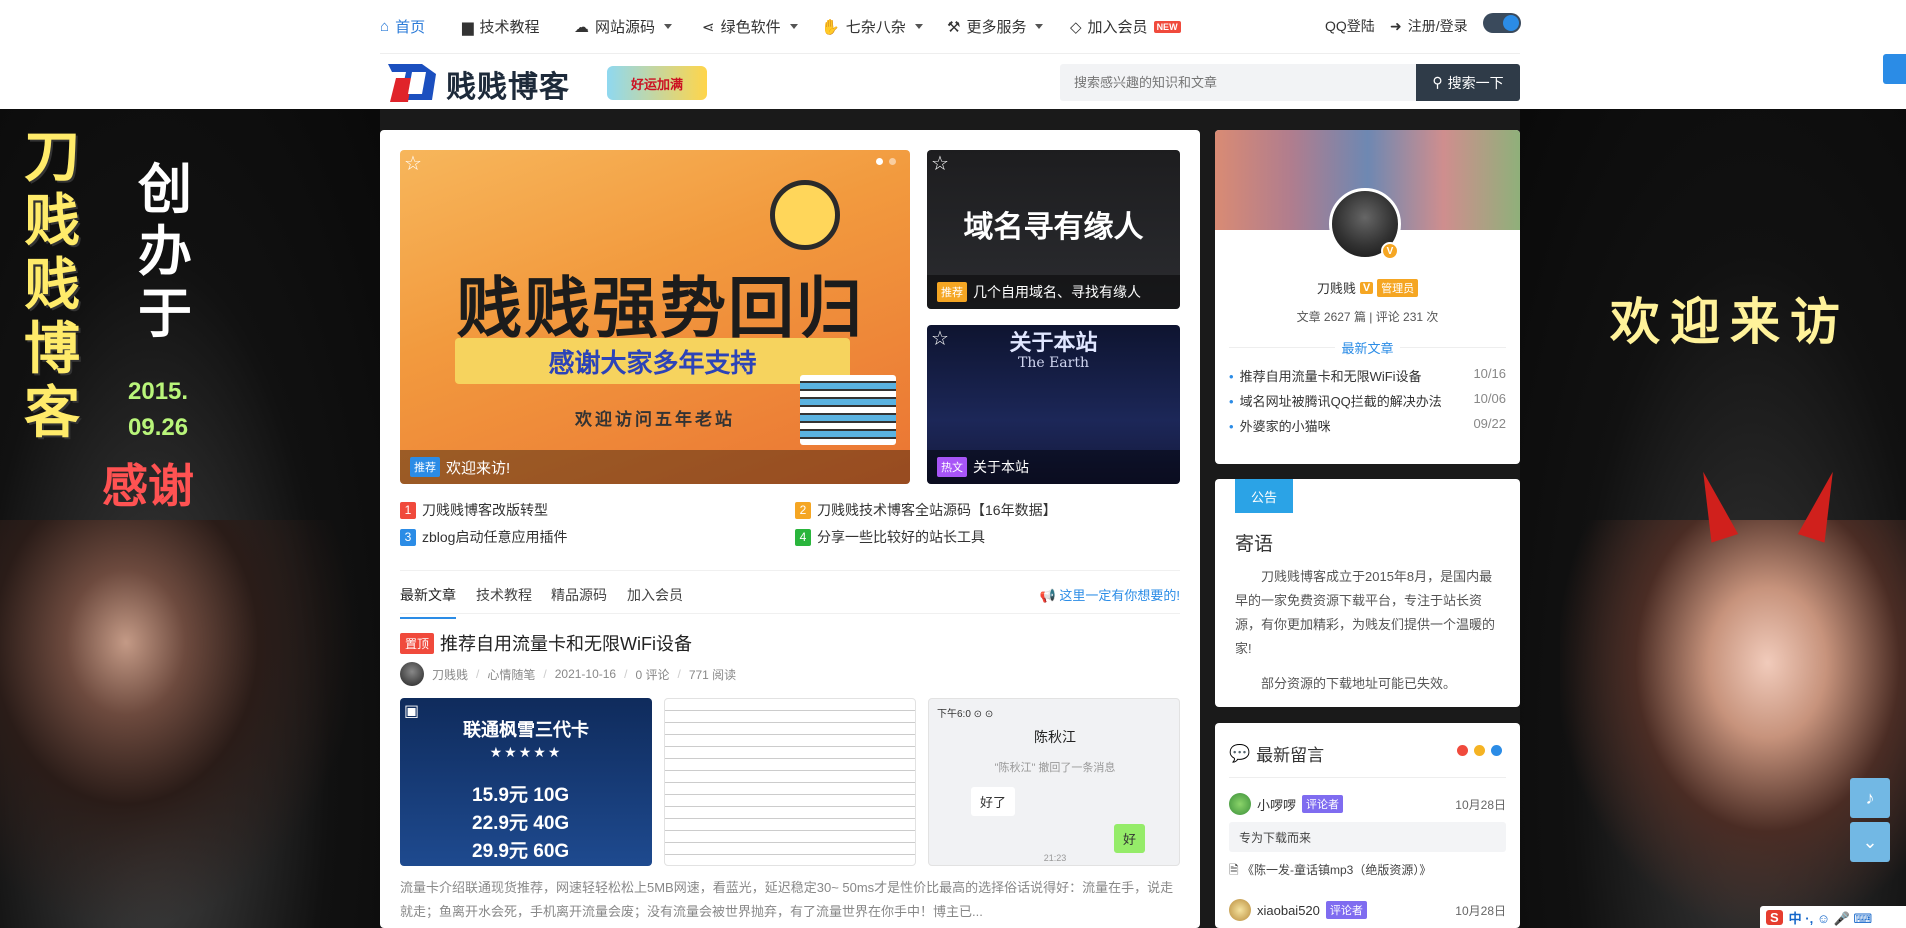  Describe the element at coordinates (623, 26) in the screenshot. I see `nav-source-code: ☁ 网站源码` at that location.